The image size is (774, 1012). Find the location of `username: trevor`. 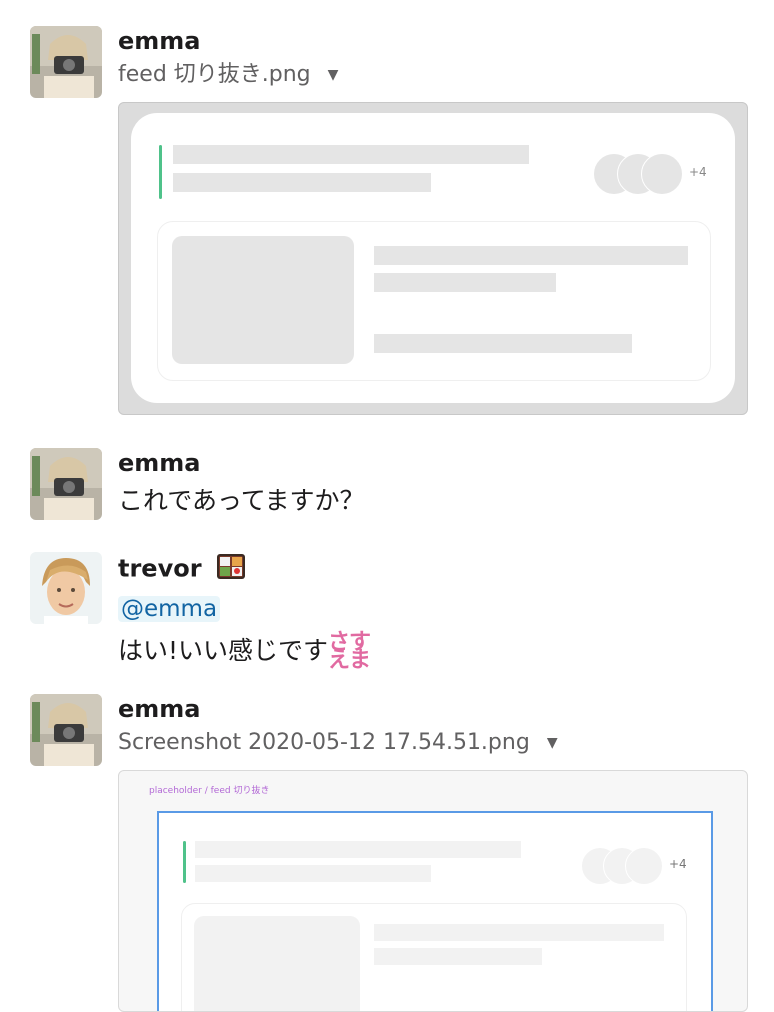

username: trevor is located at coordinates (182, 569).